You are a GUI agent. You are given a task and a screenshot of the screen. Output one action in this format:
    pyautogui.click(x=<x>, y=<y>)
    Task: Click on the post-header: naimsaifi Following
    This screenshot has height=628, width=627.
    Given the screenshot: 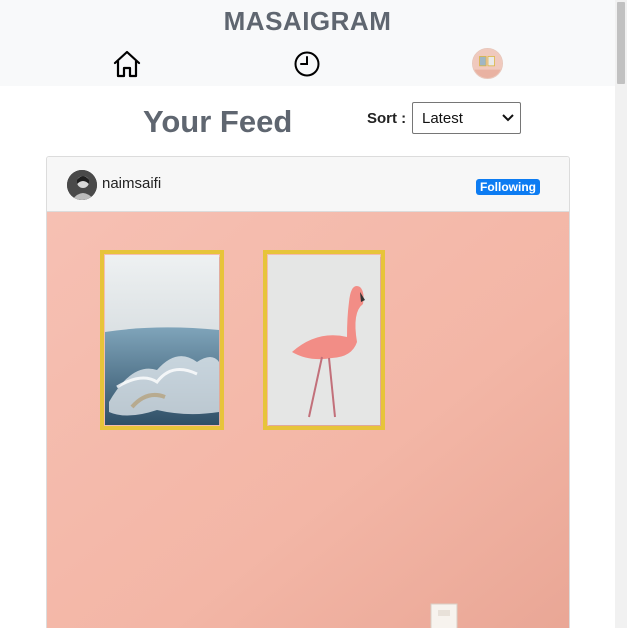 What is the action you would take?
    pyautogui.click(x=308, y=184)
    